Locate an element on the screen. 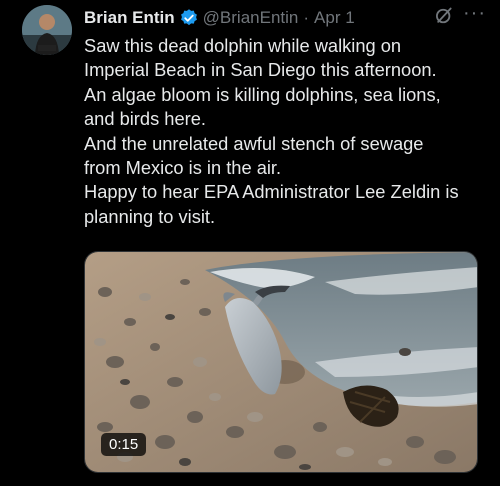 The height and width of the screenshot is (486, 500). tweet-header: Brian Entin @BrianEntin · Apr 1 is located at coordinates (287, 18).